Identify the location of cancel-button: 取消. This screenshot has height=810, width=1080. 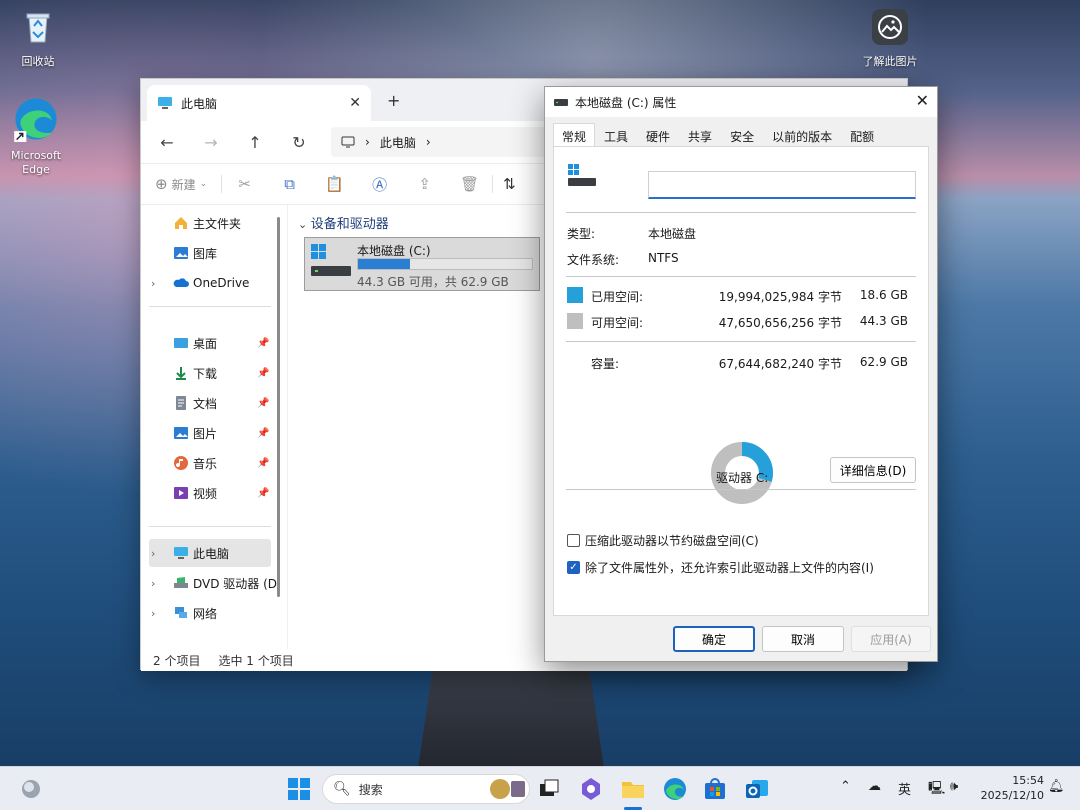
(803, 639).